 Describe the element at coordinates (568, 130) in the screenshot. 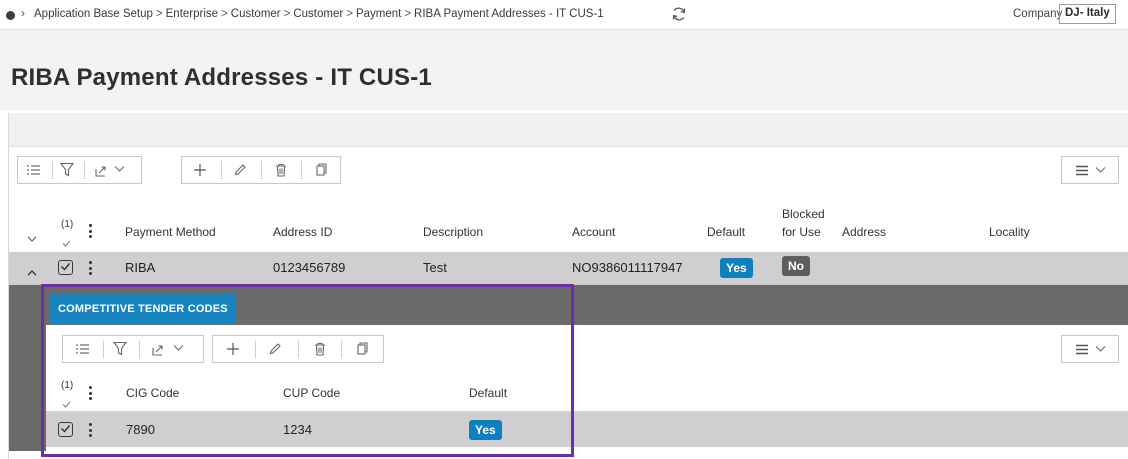

I see `card-header-strip` at that location.